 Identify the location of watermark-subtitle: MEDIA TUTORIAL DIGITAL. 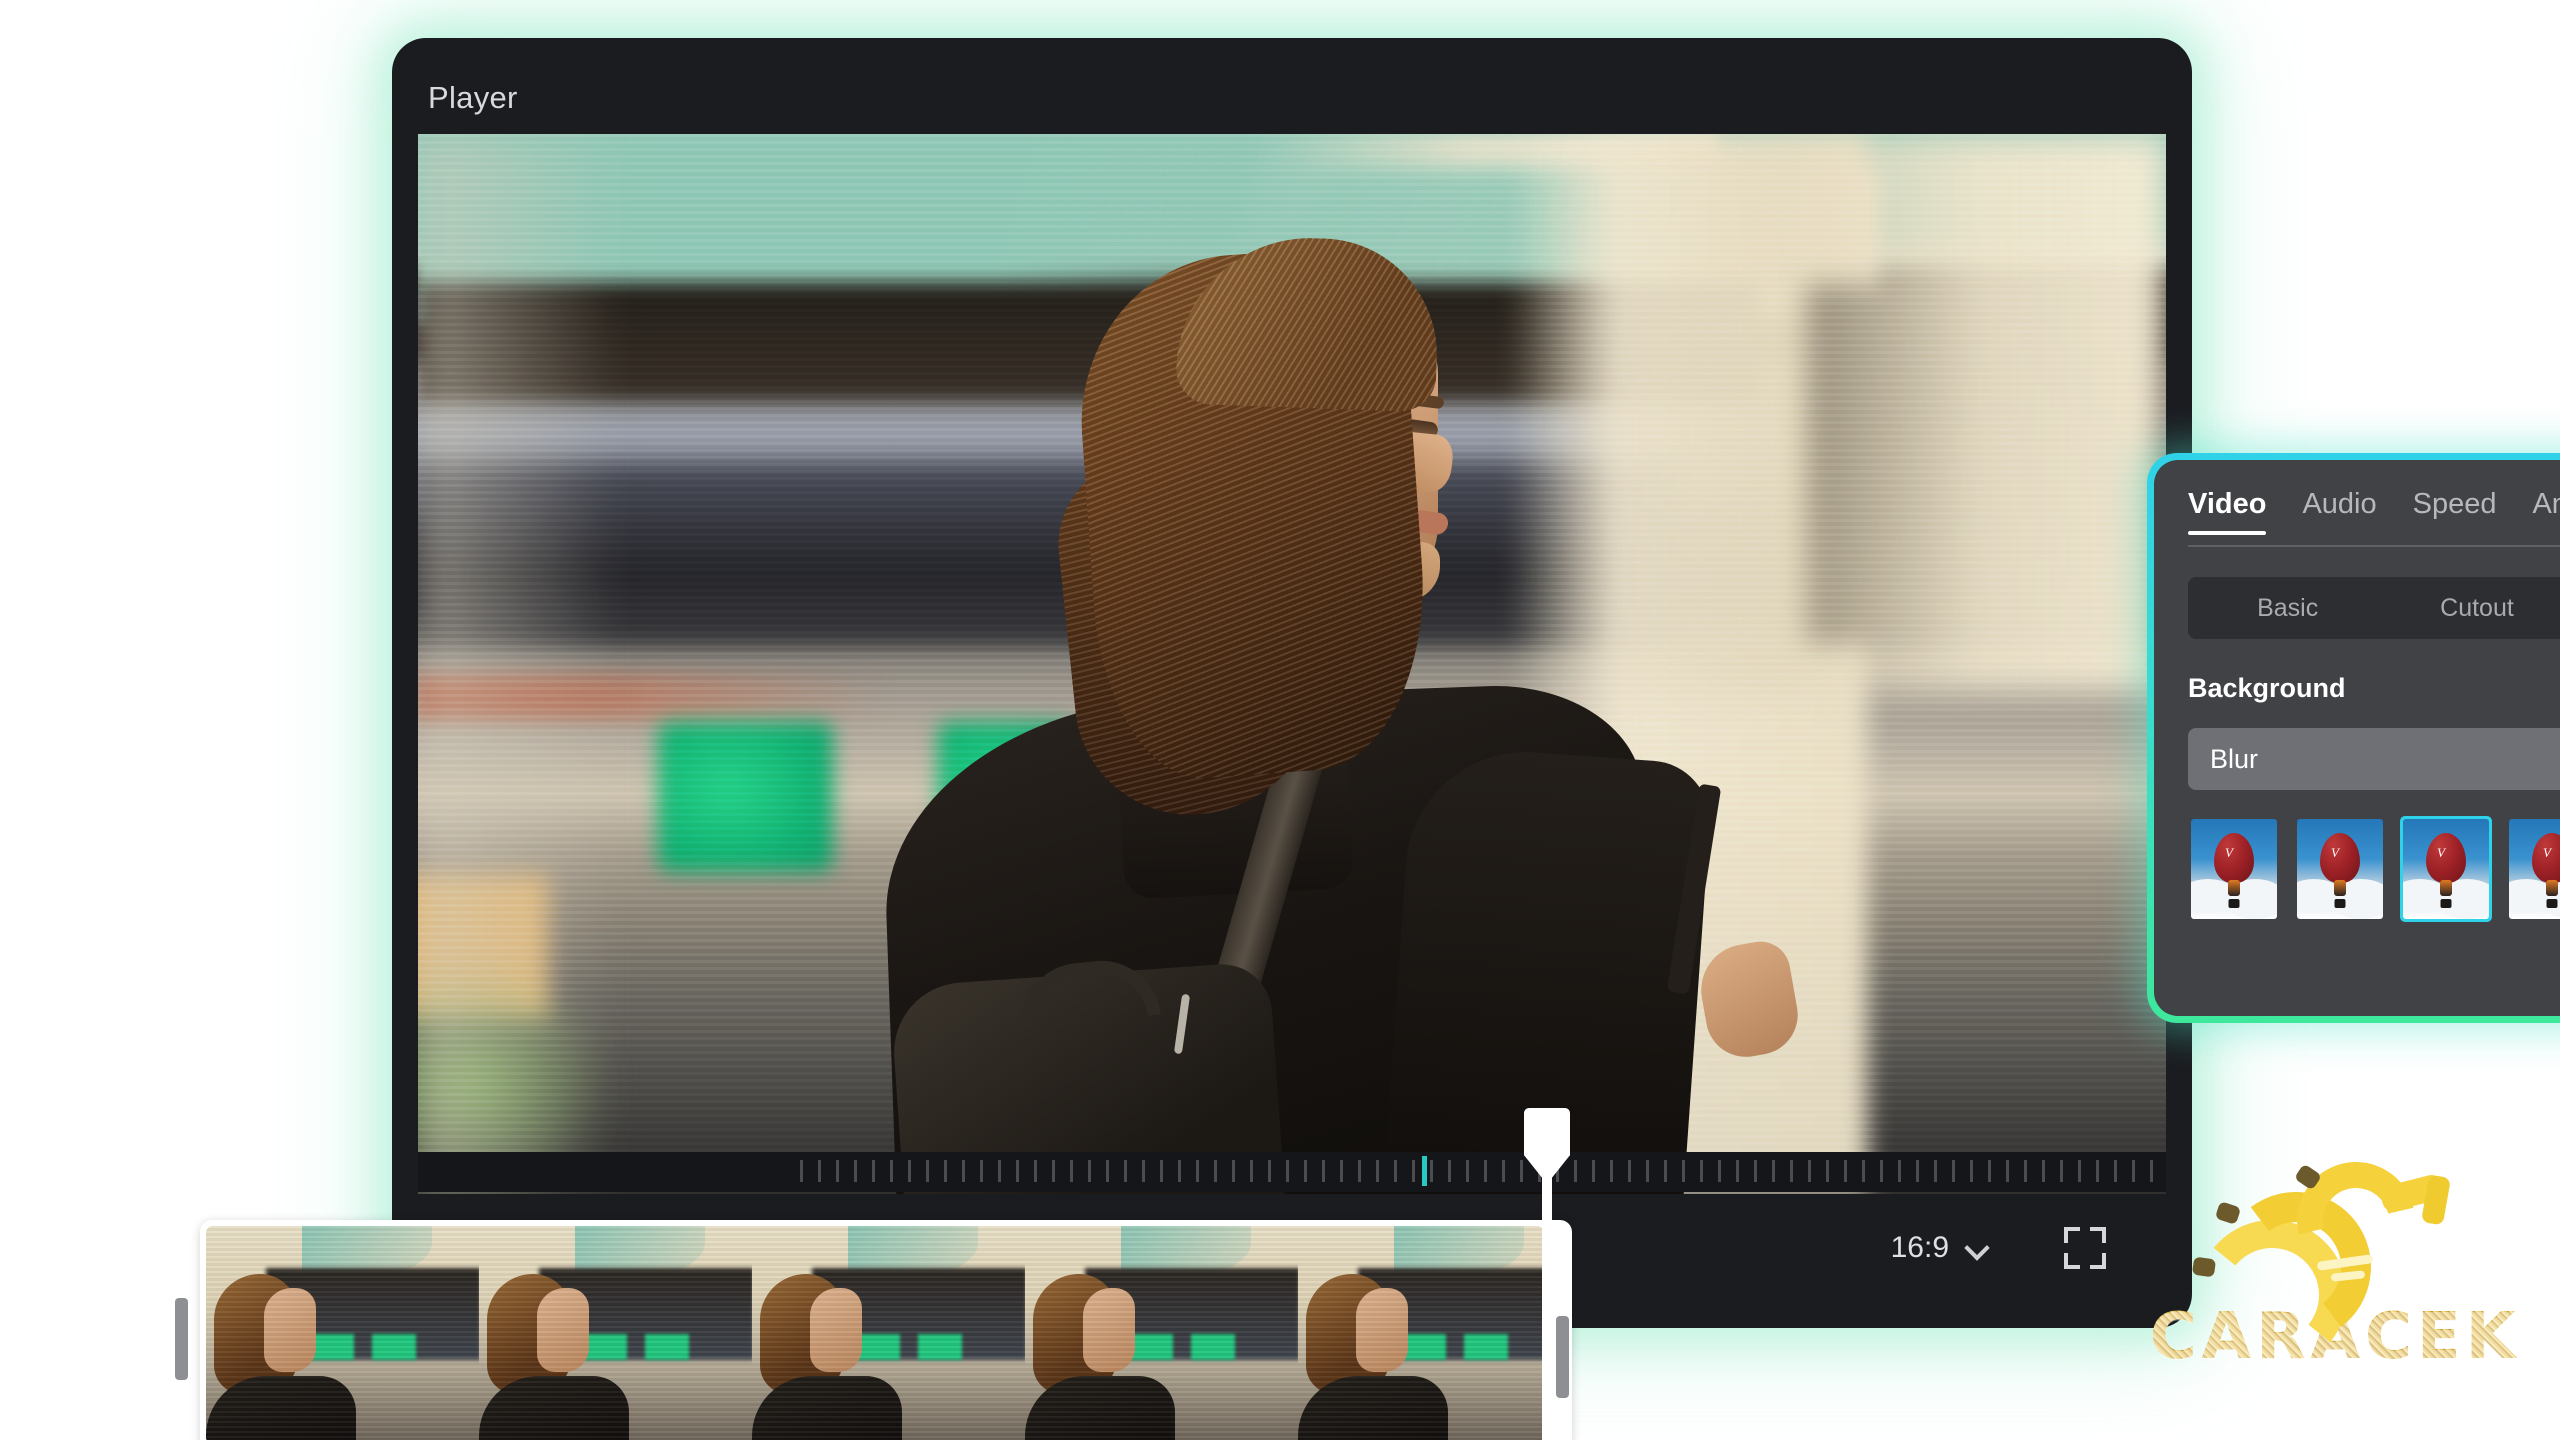
(2335, 1390).